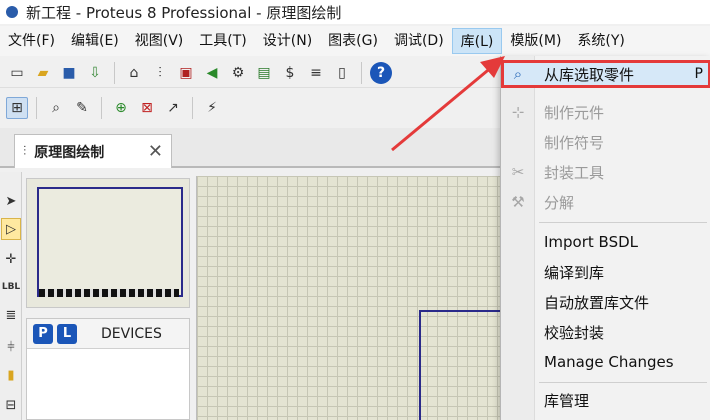 The height and width of the screenshot is (420, 710). Describe the element at coordinates (108, 369) in the screenshot. I see `devices-panel: P L DEVICES` at that location.